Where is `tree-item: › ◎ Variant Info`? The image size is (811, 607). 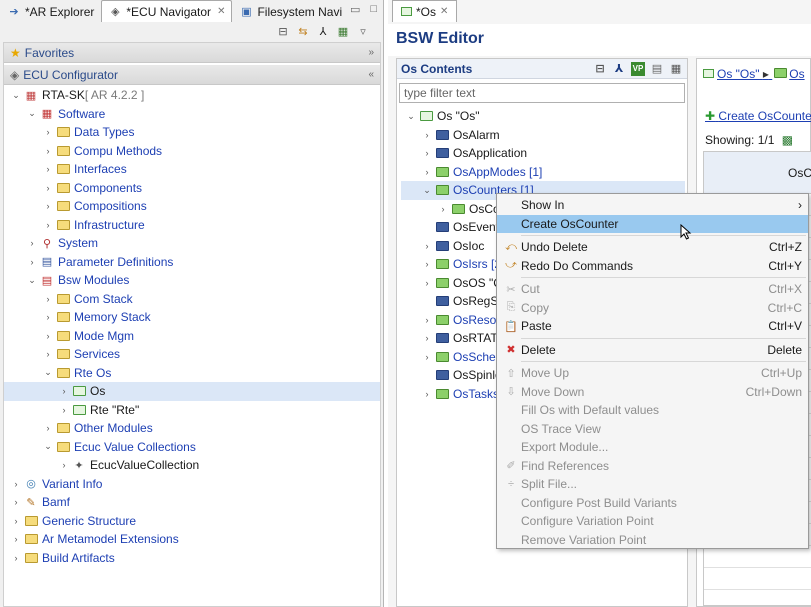
tree-item: › ◎ Variant Info is located at coordinates (192, 484).